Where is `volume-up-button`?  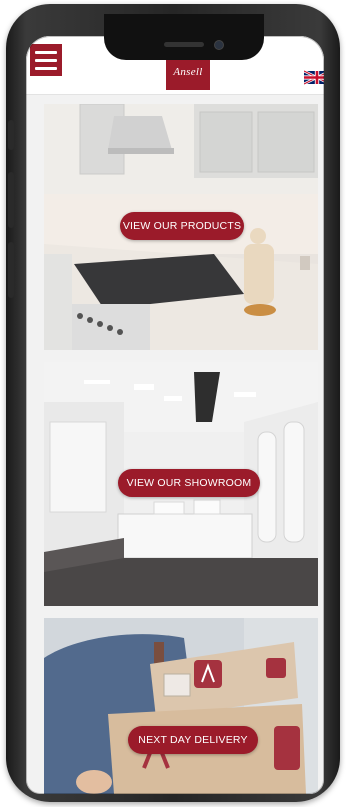
volume-up-button is located at coordinates (11, 200).